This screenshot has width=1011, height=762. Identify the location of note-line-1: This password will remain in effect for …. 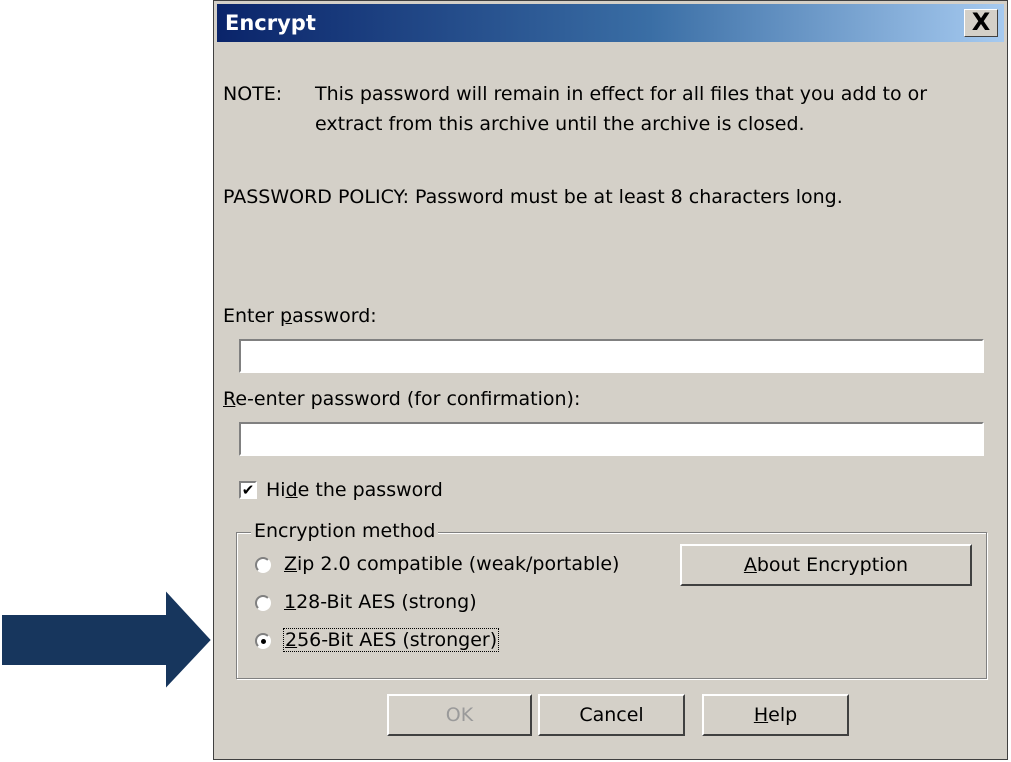
(621, 94).